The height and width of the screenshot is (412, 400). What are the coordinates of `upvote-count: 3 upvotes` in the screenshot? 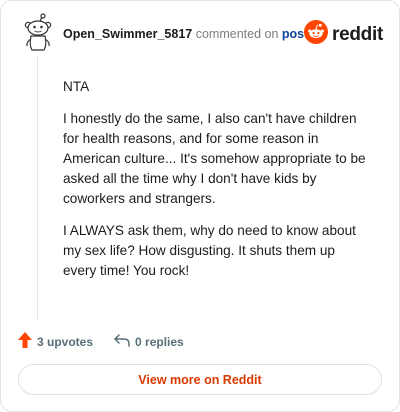 It's located at (65, 341).